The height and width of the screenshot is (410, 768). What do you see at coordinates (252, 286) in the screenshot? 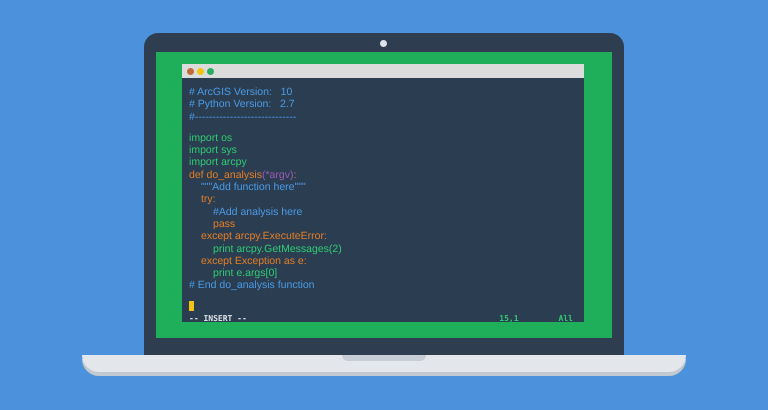
I see `code-line: # End do_analysis function` at bounding box center [252, 286].